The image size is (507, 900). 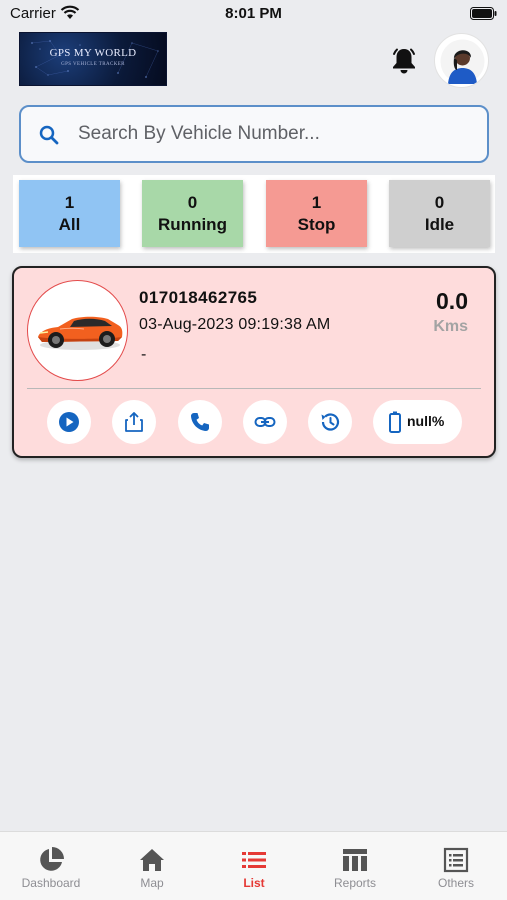 I want to click on history-button, so click(x=330, y=422).